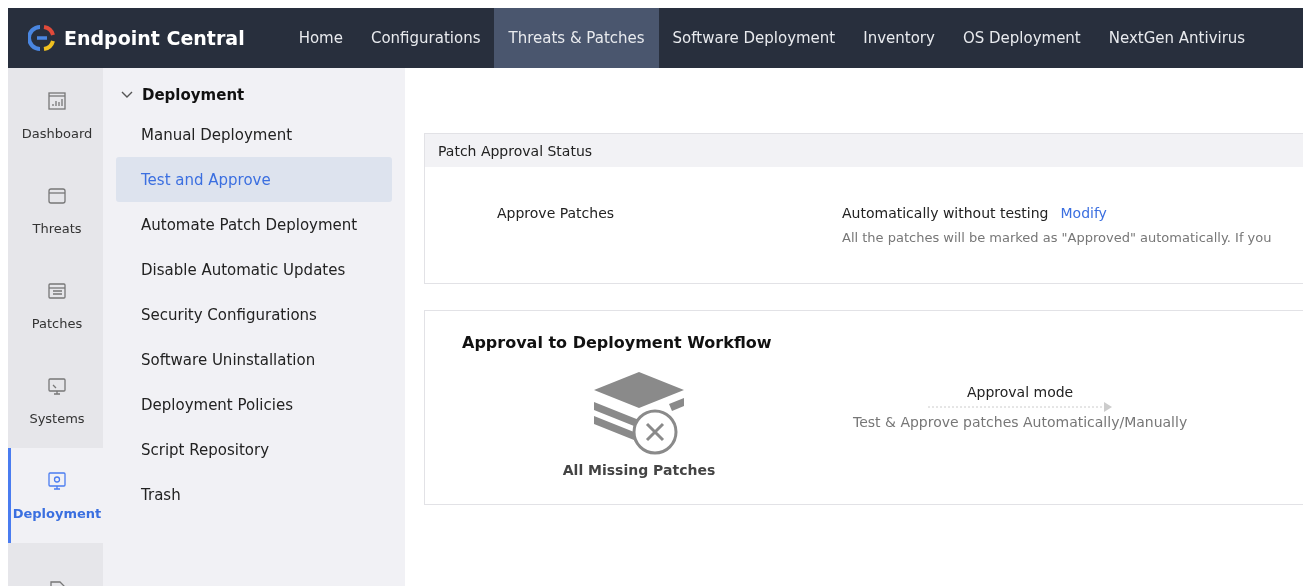 This screenshot has width=1308, height=586. What do you see at coordinates (254, 404) in the screenshot?
I see `submenu-item: Deployment Policies` at bounding box center [254, 404].